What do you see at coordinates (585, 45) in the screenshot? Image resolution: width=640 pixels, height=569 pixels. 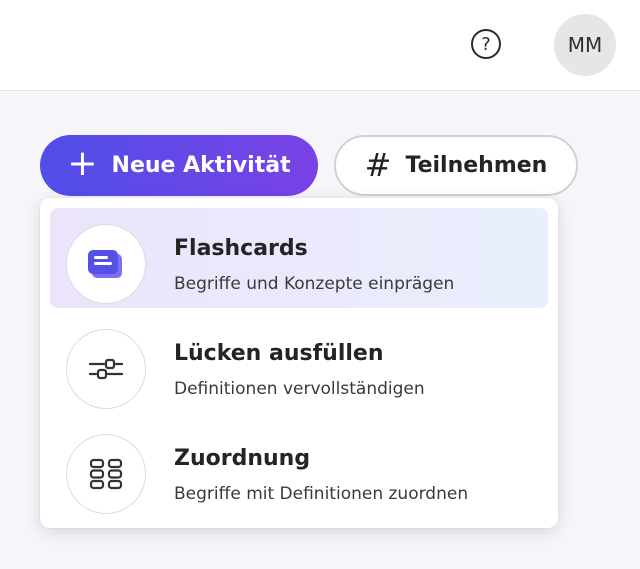 I see `avatar: MM` at bounding box center [585, 45].